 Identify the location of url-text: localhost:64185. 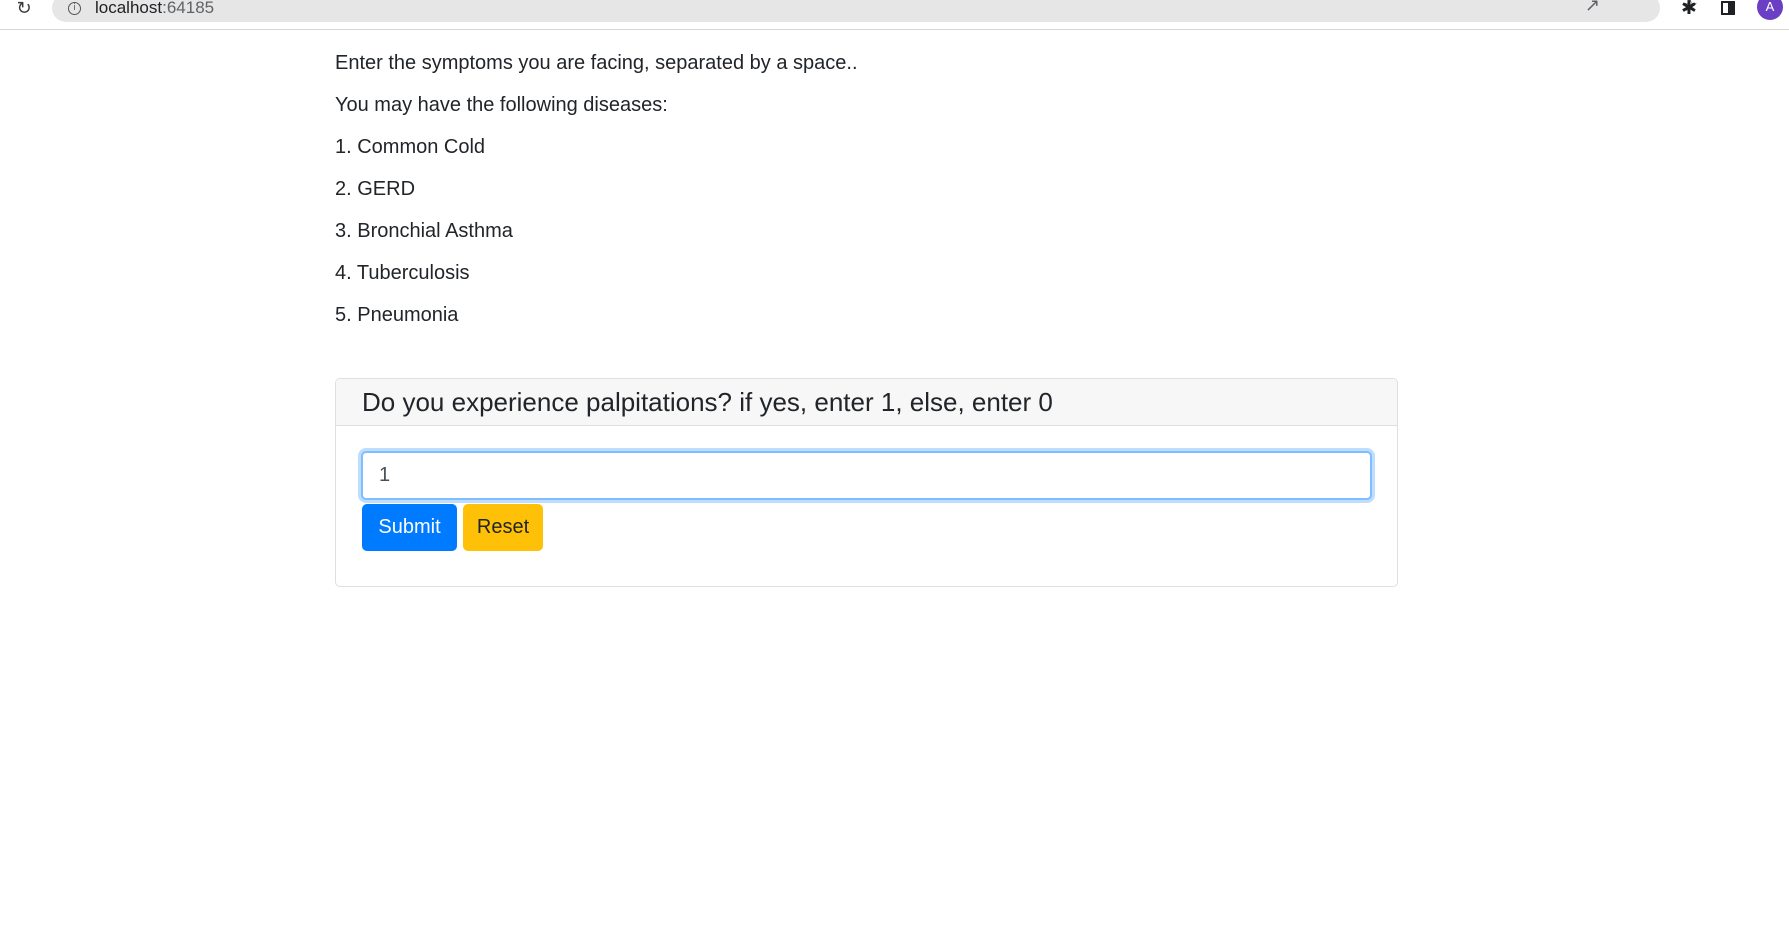
(154, 9).